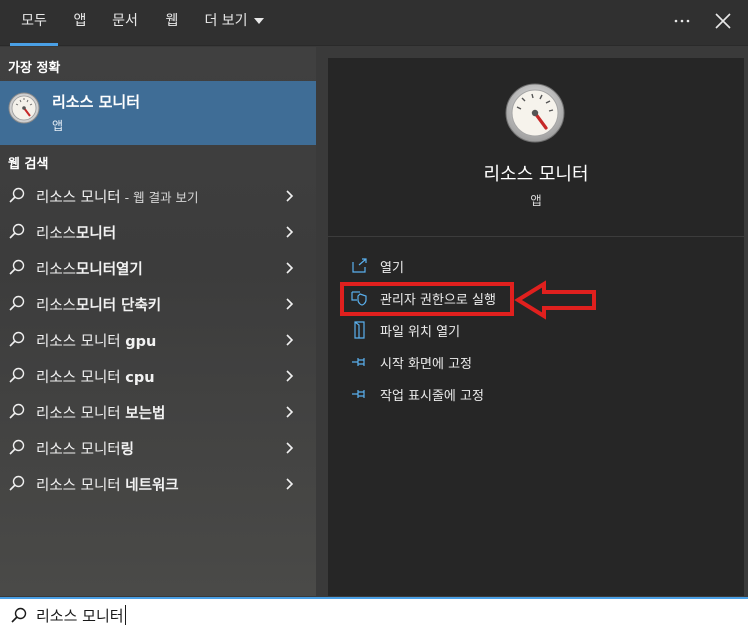  What do you see at coordinates (34, 23) in the screenshot?
I see `tab-all: 모두` at bounding box center [34, 23].